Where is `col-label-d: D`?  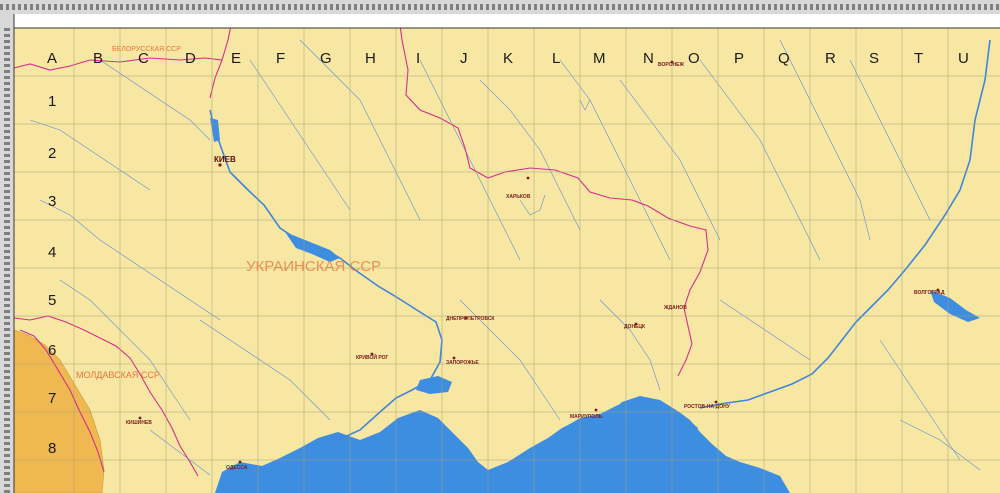
col-label-d: D is located at coordinates (190, 58).